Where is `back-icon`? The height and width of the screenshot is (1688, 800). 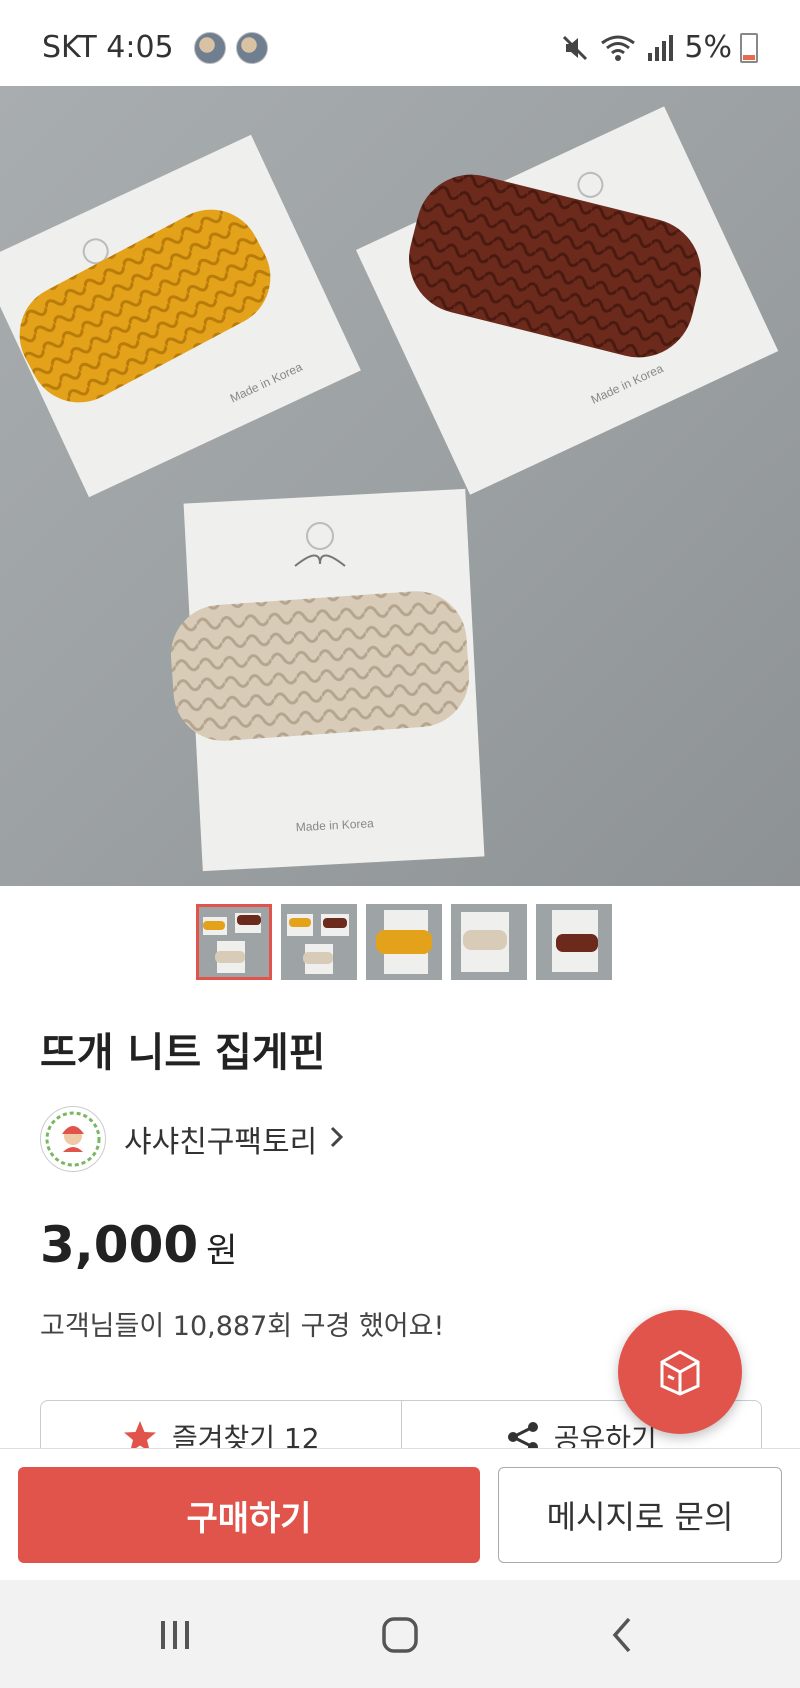 back-icon is located at coordinates (621, 1635).